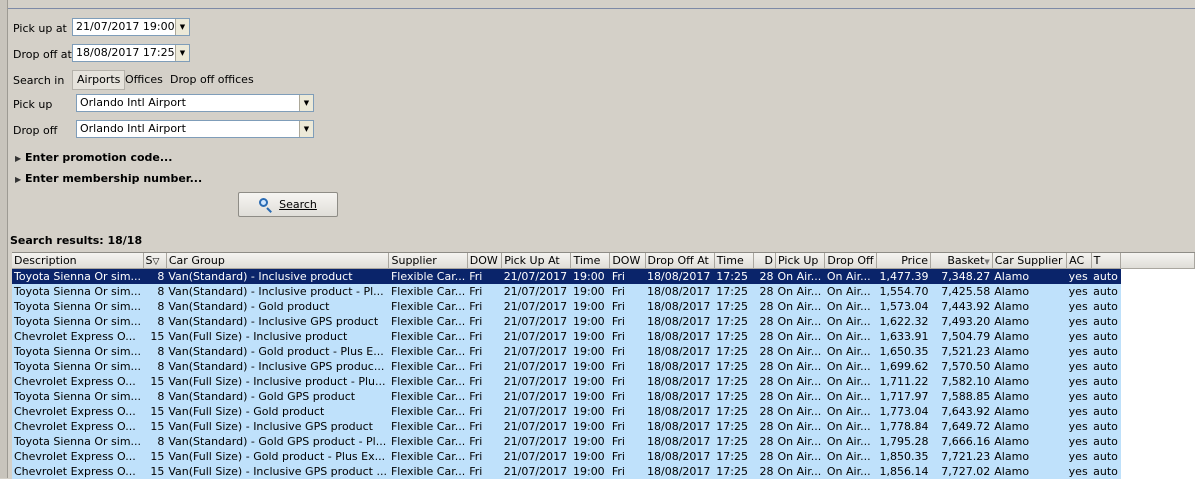 Image resolution: width=1195 pixels, height=479 pixels. Describe the element at coordinates (986, 262) in the screenshot. I see `sort-desc-icon: ▼` at that location.